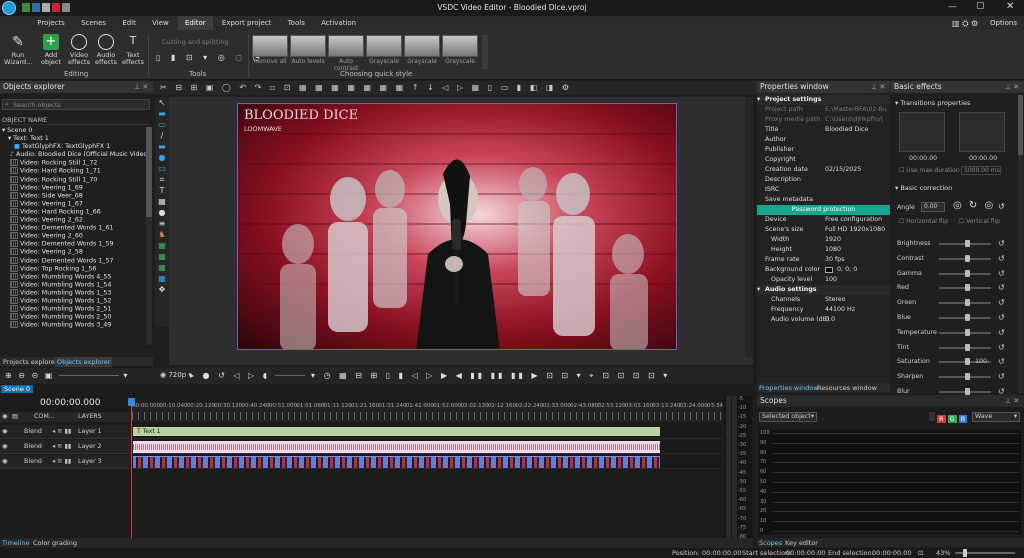  What do you see at coordinates (131, 471) in the screenshot?
I see `playhead` at bounding box center [131, 471].